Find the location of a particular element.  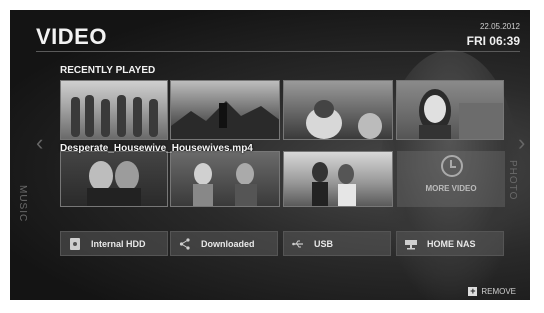

source-internal-hdd: Internal HDD is located at coordinates (114, 243).